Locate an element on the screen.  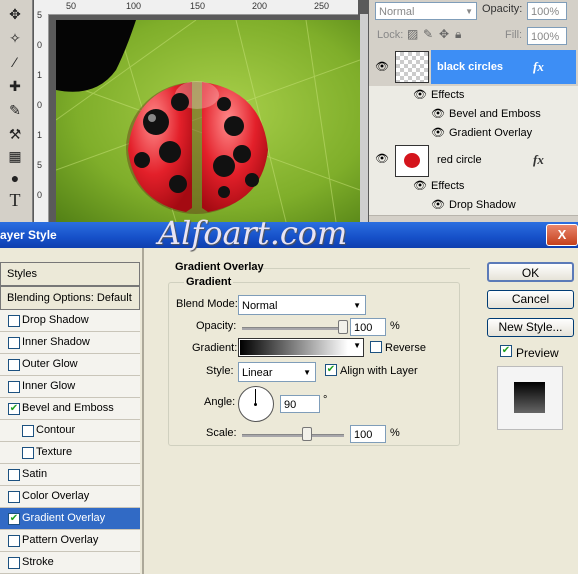
lock-all-icon: 🔒︎ is located at coordinates (458, 34).